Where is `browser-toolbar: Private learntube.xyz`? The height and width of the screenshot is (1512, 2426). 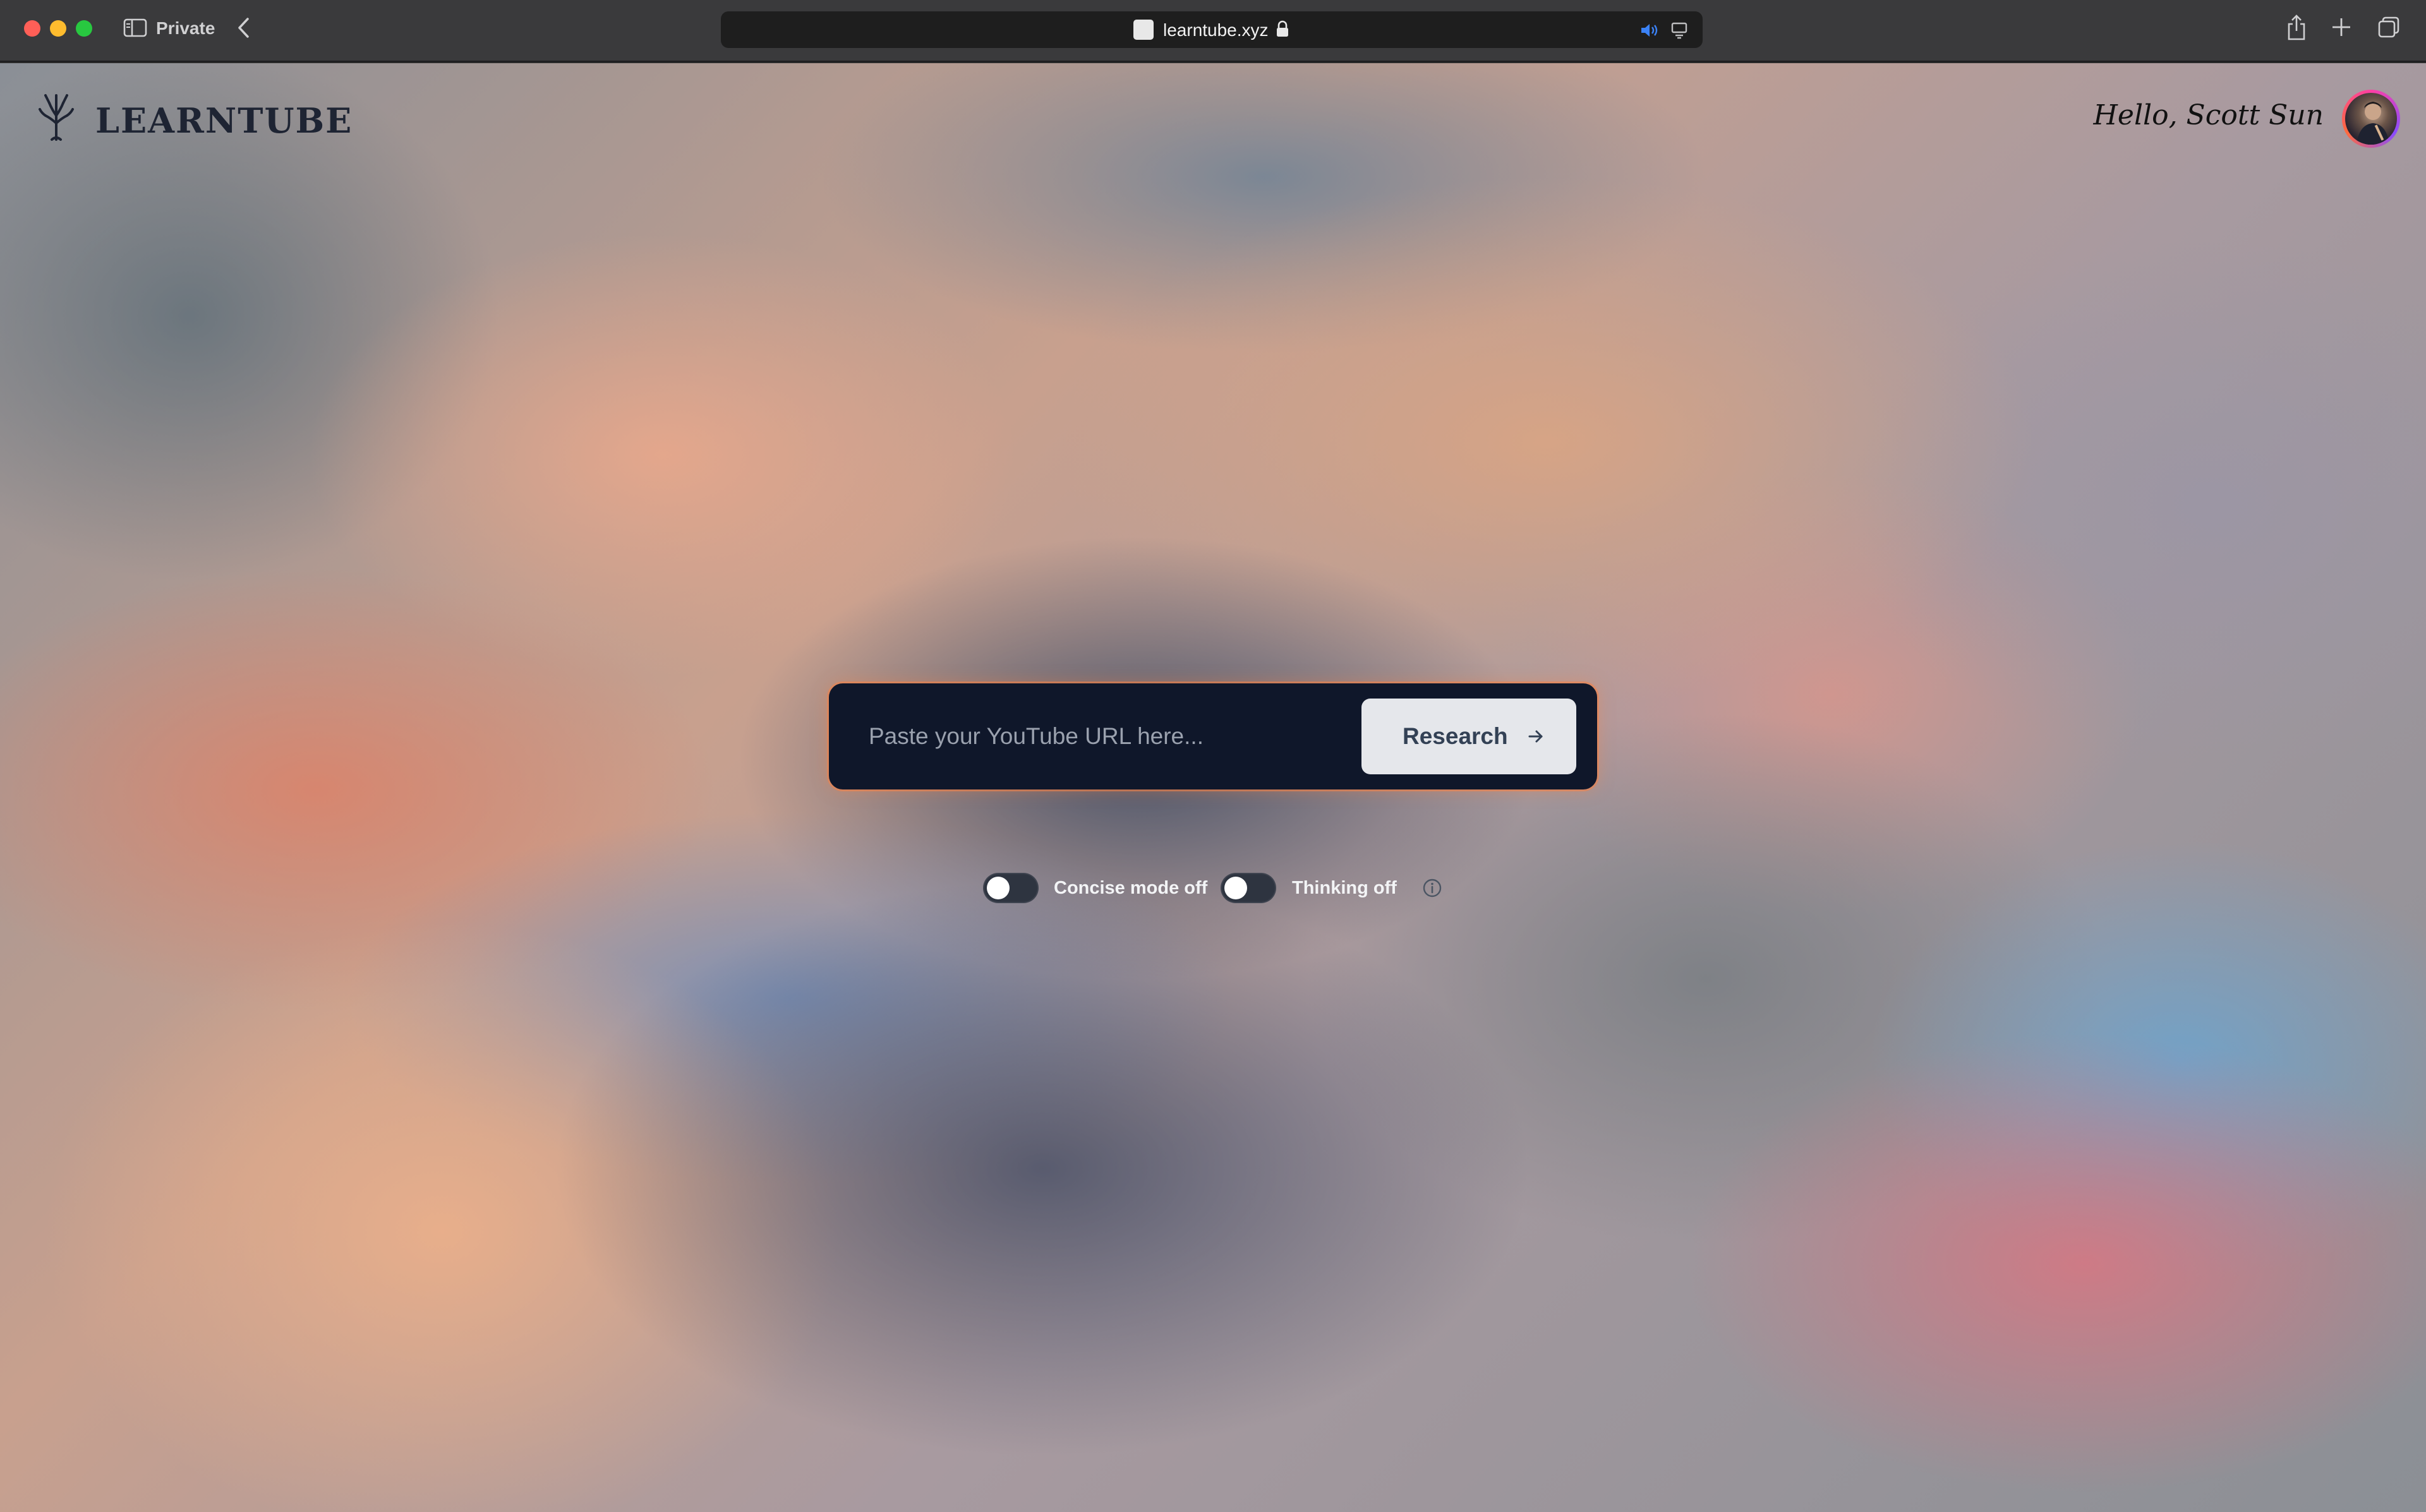
browser-toolbar: Private learntube.xyz is located at coordinates (1213, 31).